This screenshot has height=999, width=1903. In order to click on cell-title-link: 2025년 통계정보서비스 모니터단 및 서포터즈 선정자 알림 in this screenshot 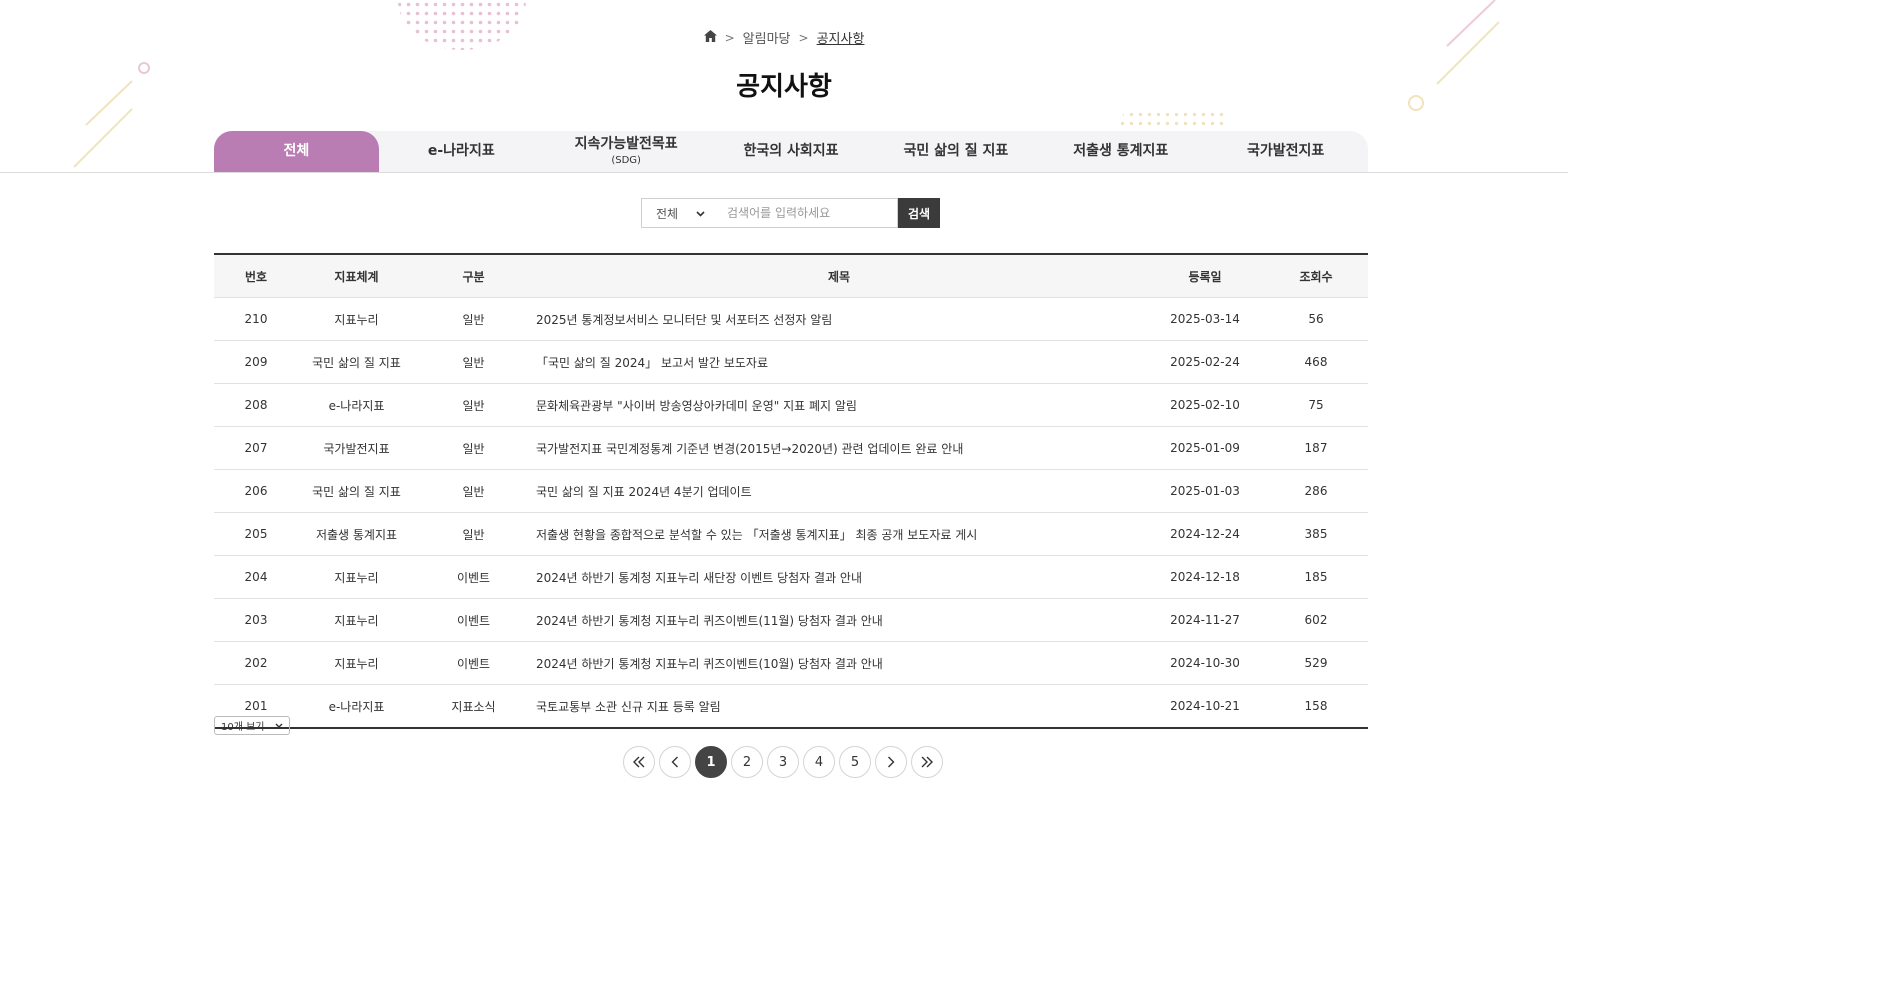, I will do `click(839, 319)`.